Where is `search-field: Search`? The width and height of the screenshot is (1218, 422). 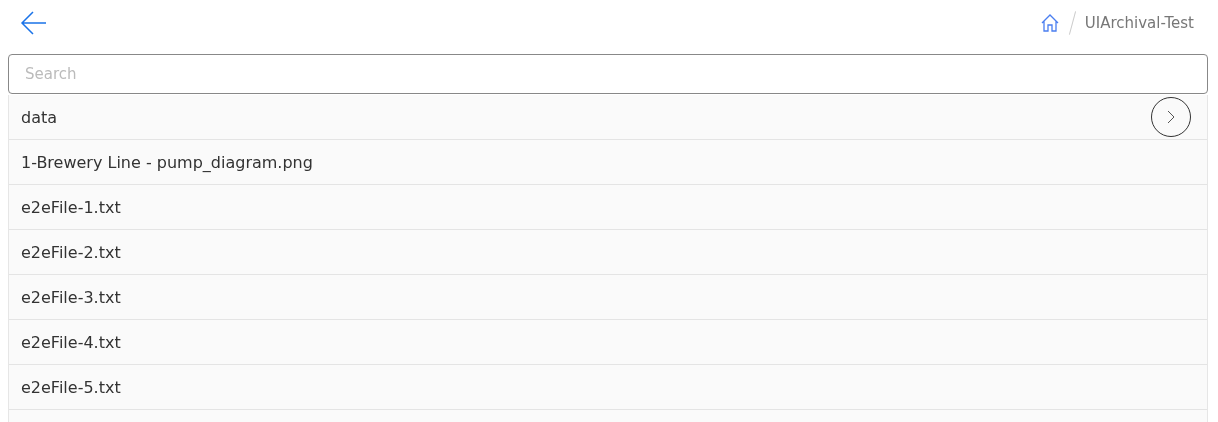 search-field: Search is located at coordinates (608, 74).